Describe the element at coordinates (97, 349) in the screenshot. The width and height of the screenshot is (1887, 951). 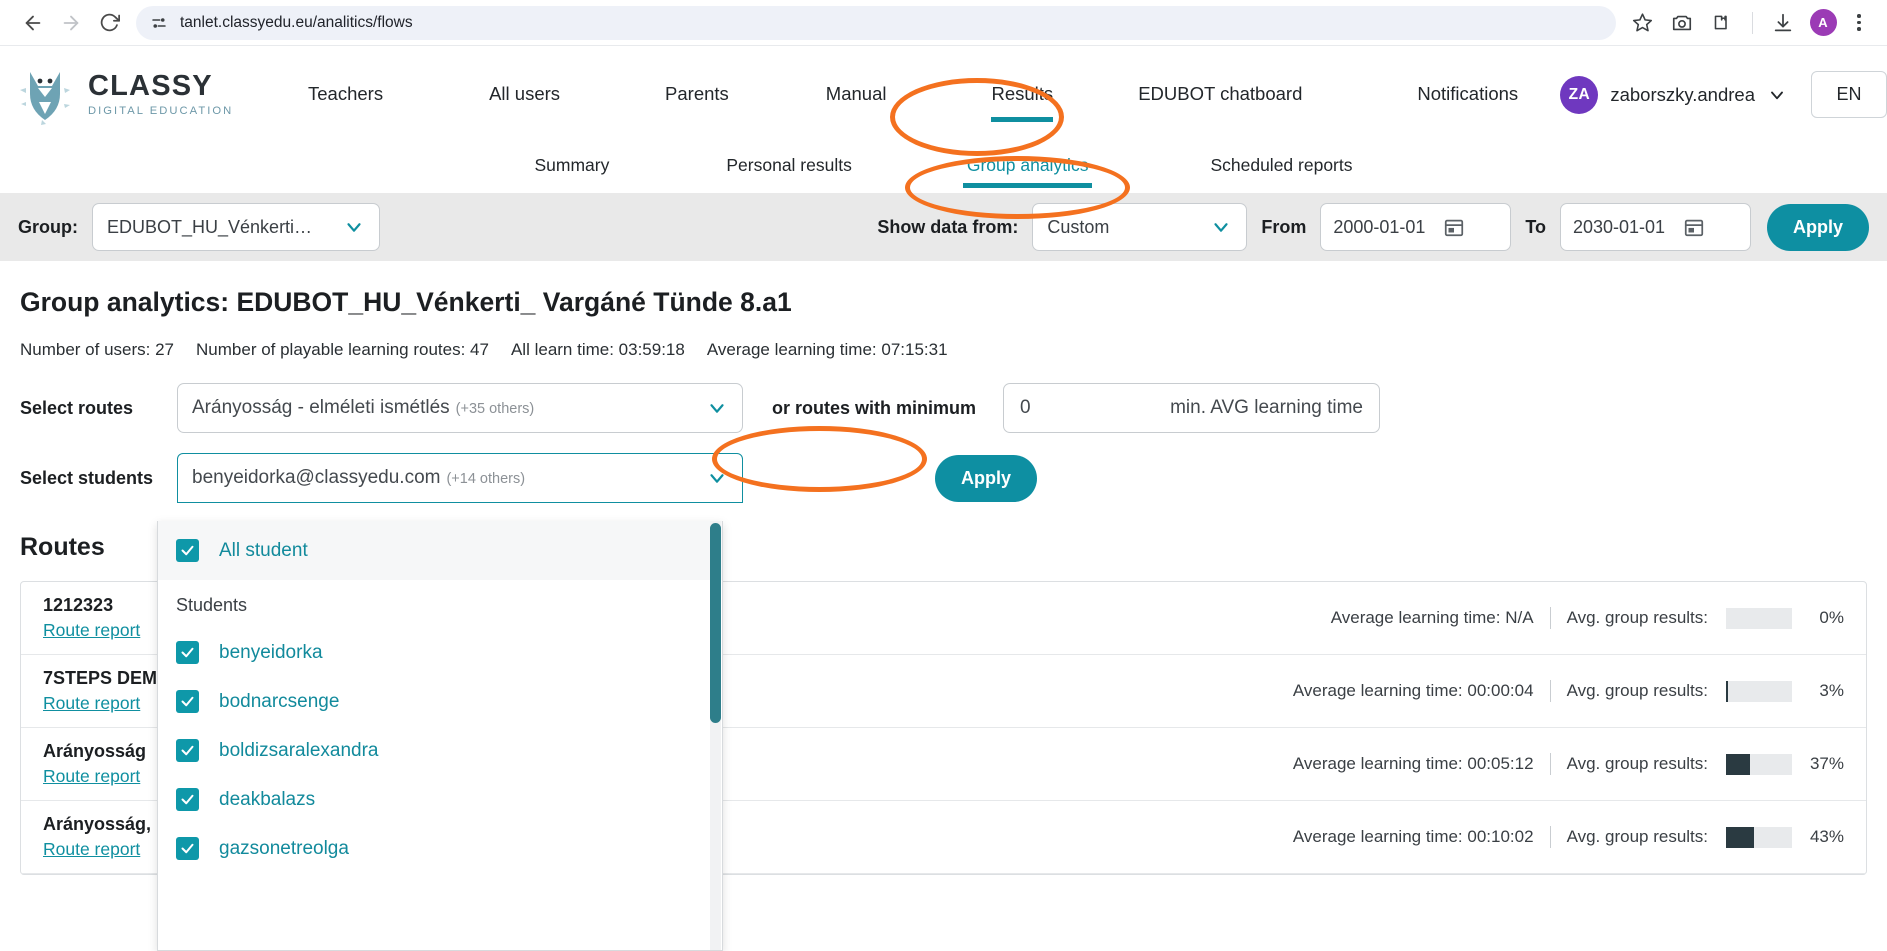
I see `stat-item: Number of users: 27` at that location.